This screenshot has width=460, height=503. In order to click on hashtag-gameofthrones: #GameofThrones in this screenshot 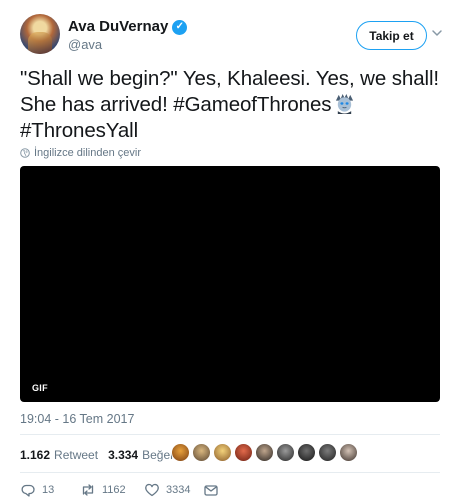, I will do `click(252, 104)`.